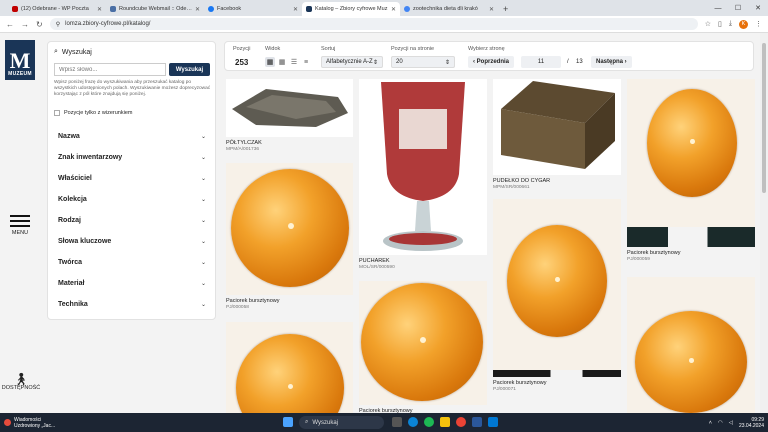 The width and height of the screenshot is (768, 432). What do you see at coordinates (21, 382) in the screenshot?
I see `accessibility-button: 🚶︎ DOSTĘPNOŚĆ` at bounding box center [21, 382].